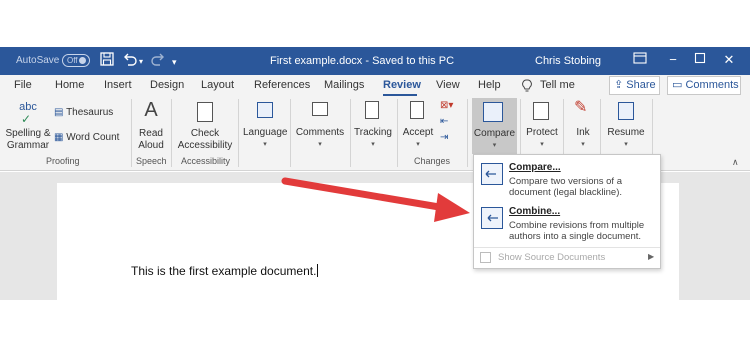  I want to click on resume-icon, so click(626, 111).